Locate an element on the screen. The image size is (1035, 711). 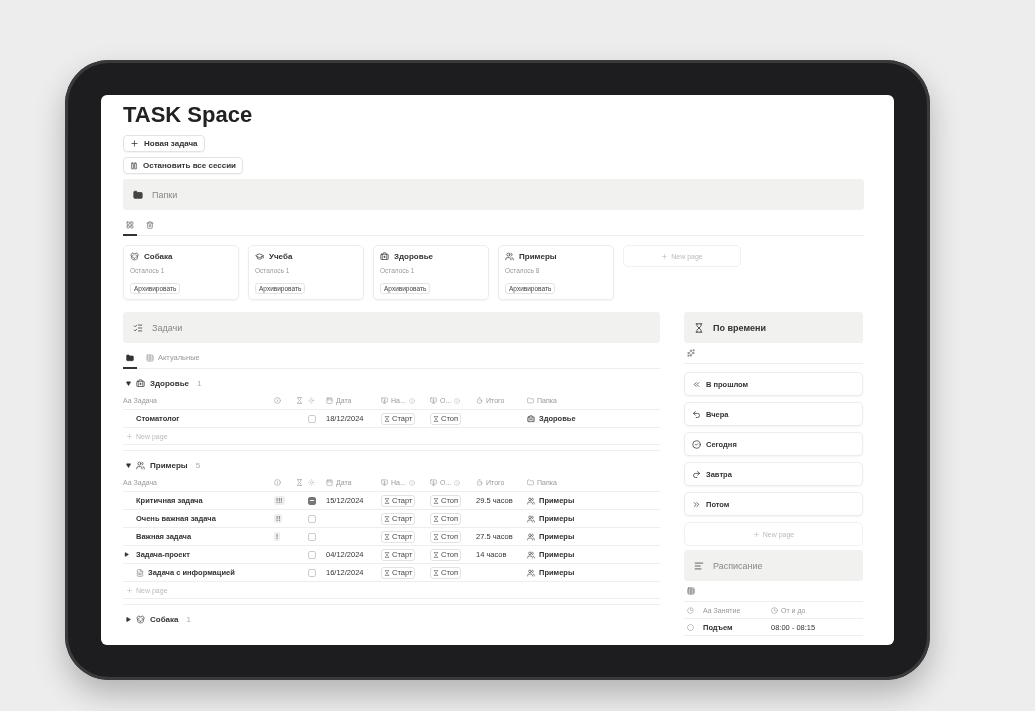
section-title: Расписание is located at coordinates (738, 565).